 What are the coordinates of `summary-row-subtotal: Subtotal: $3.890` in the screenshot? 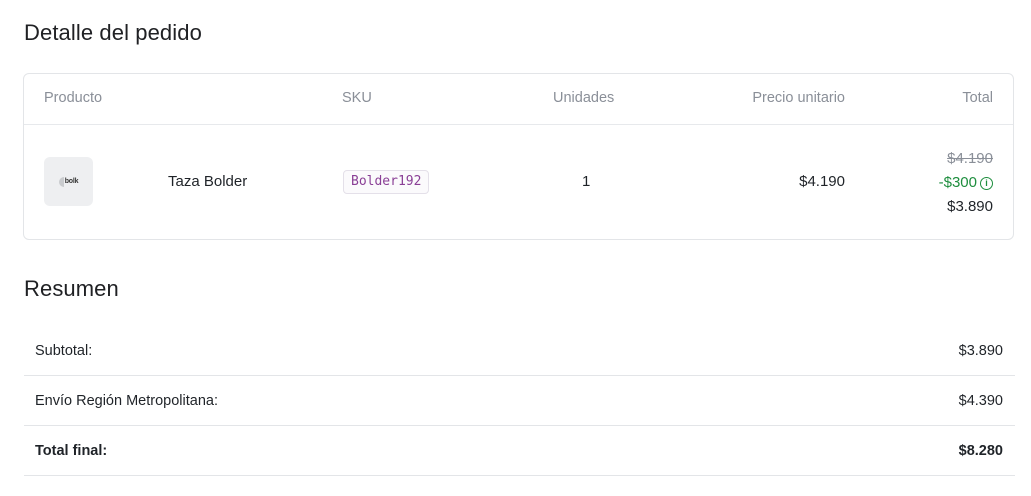 It's located at (519, 351).